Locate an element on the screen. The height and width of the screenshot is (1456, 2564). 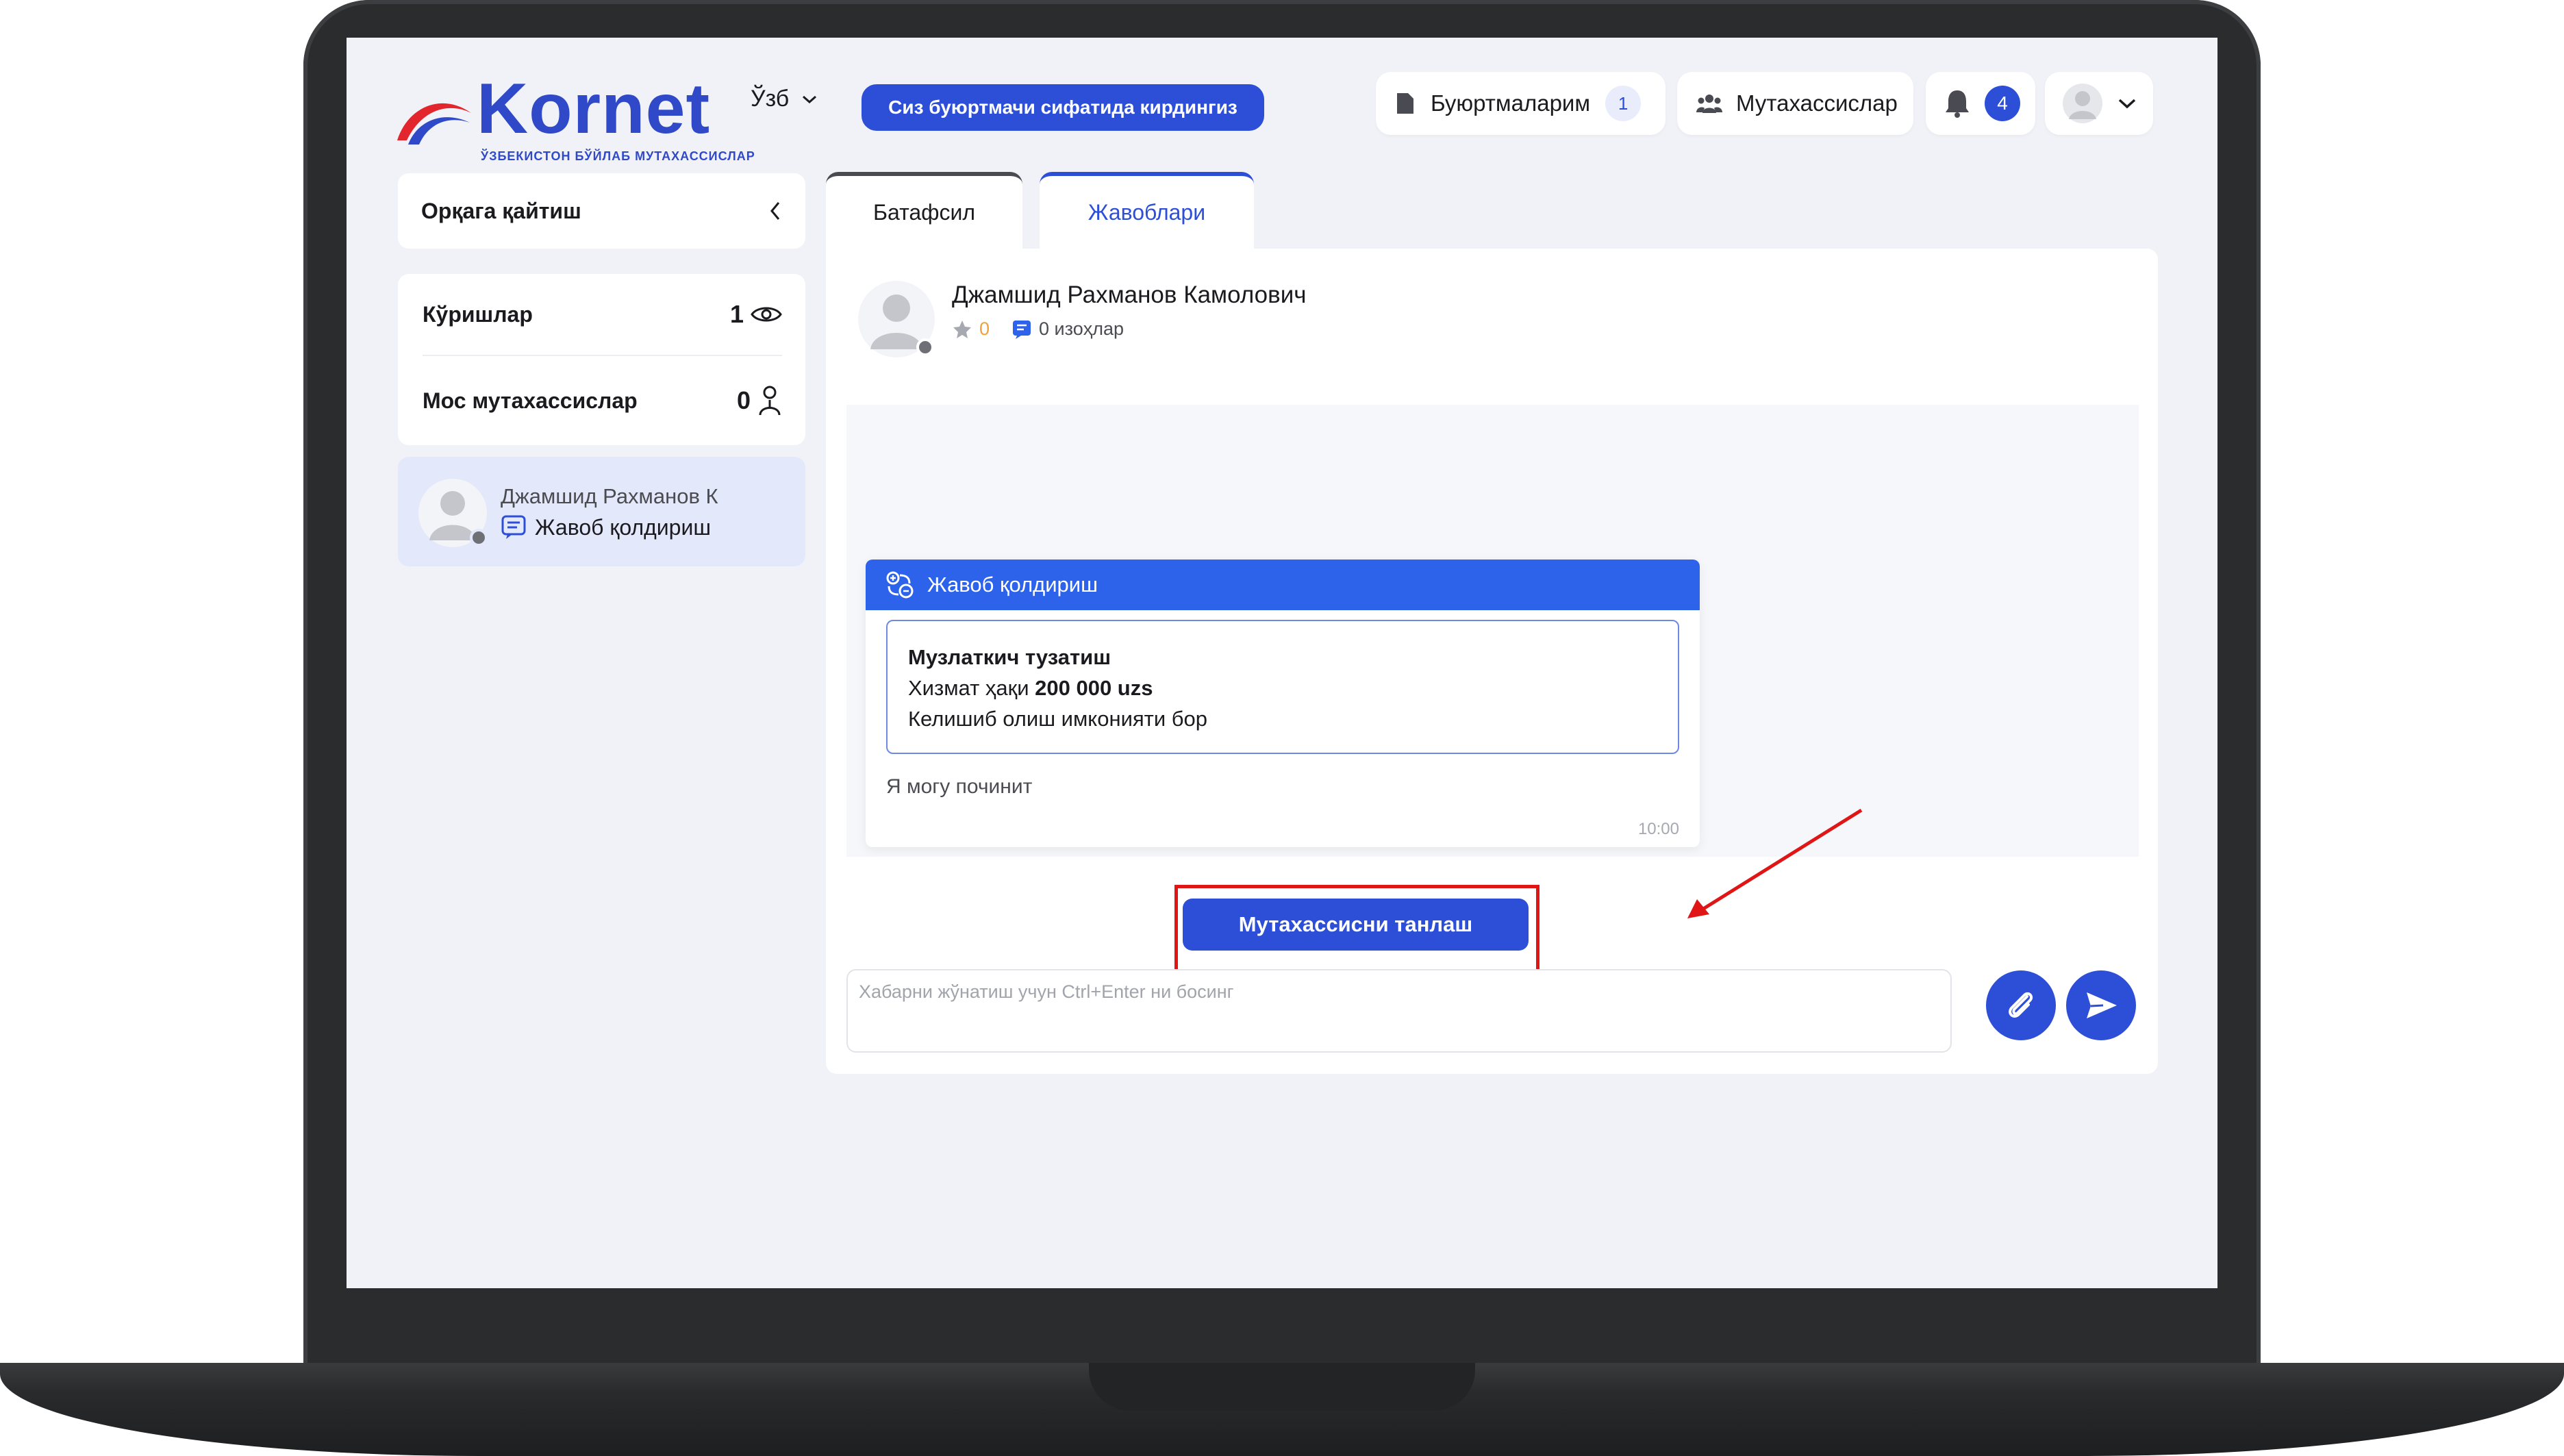
logo-subtitle: ЎЗБЕКИСТОН БЎЙЛАБ МУТАХАССИСЛАР is located at coordinates (618, 156).